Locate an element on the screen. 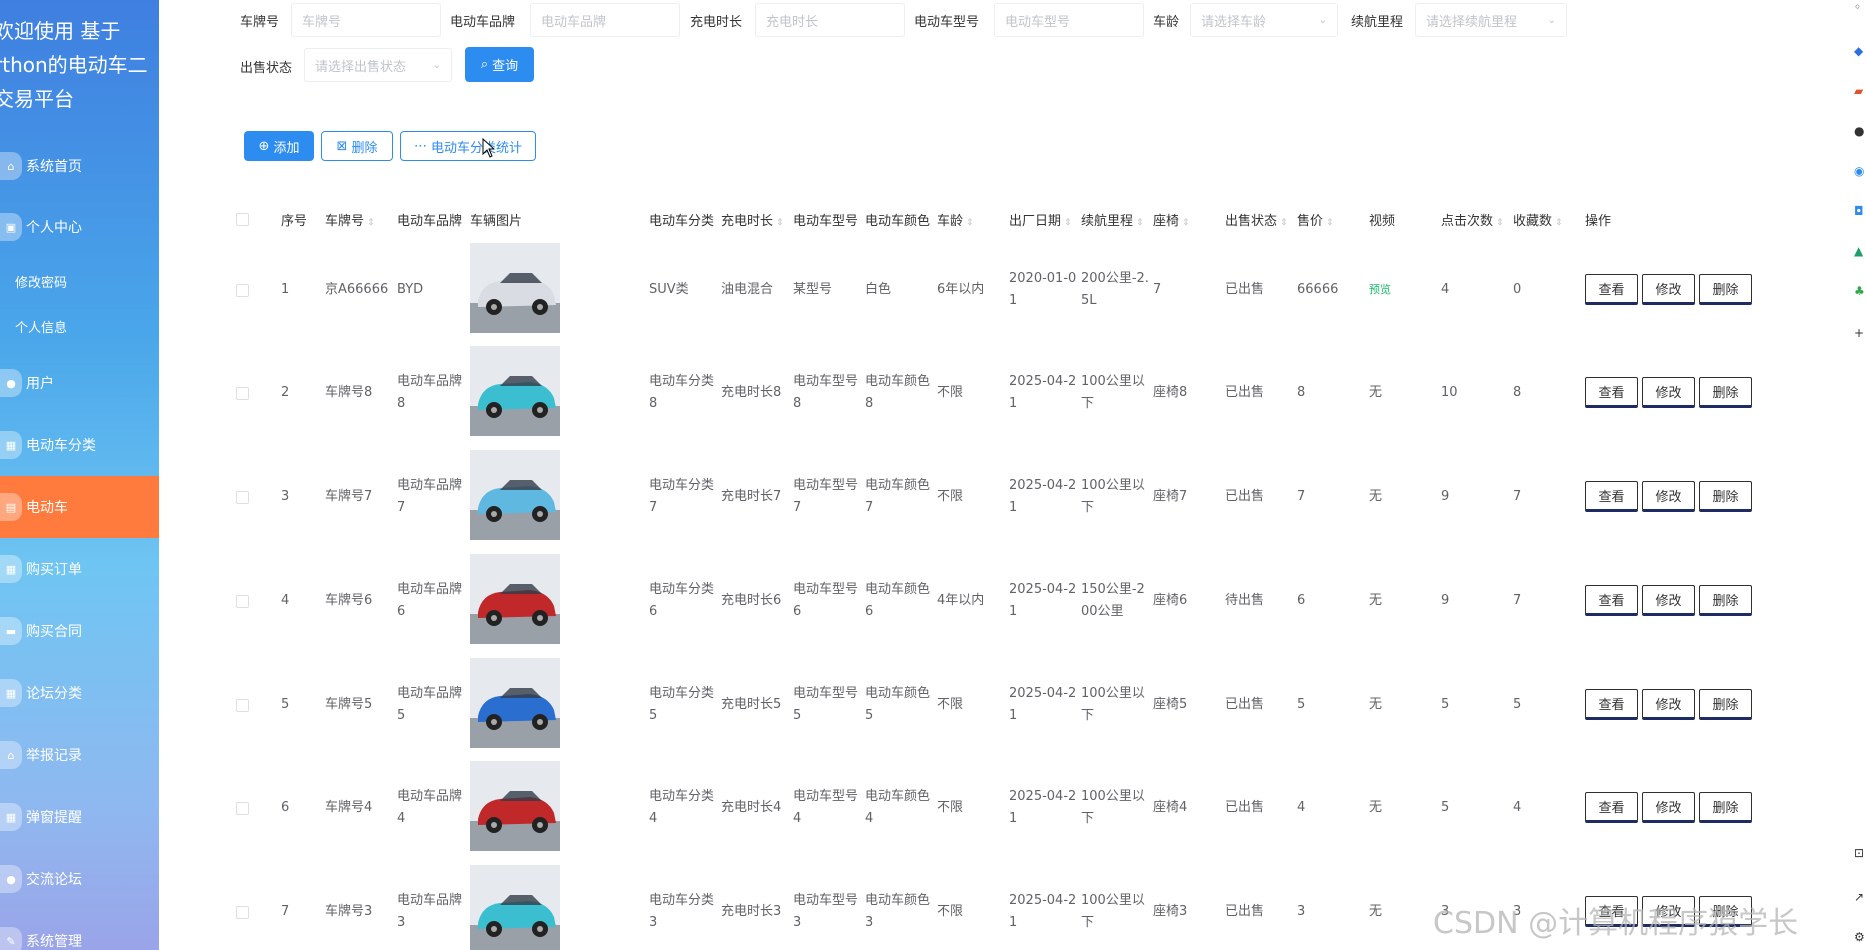 The height and width of the screenshot is (950, 1866). cell-model: 电动车型号5 is located at coordinates (826, 704).